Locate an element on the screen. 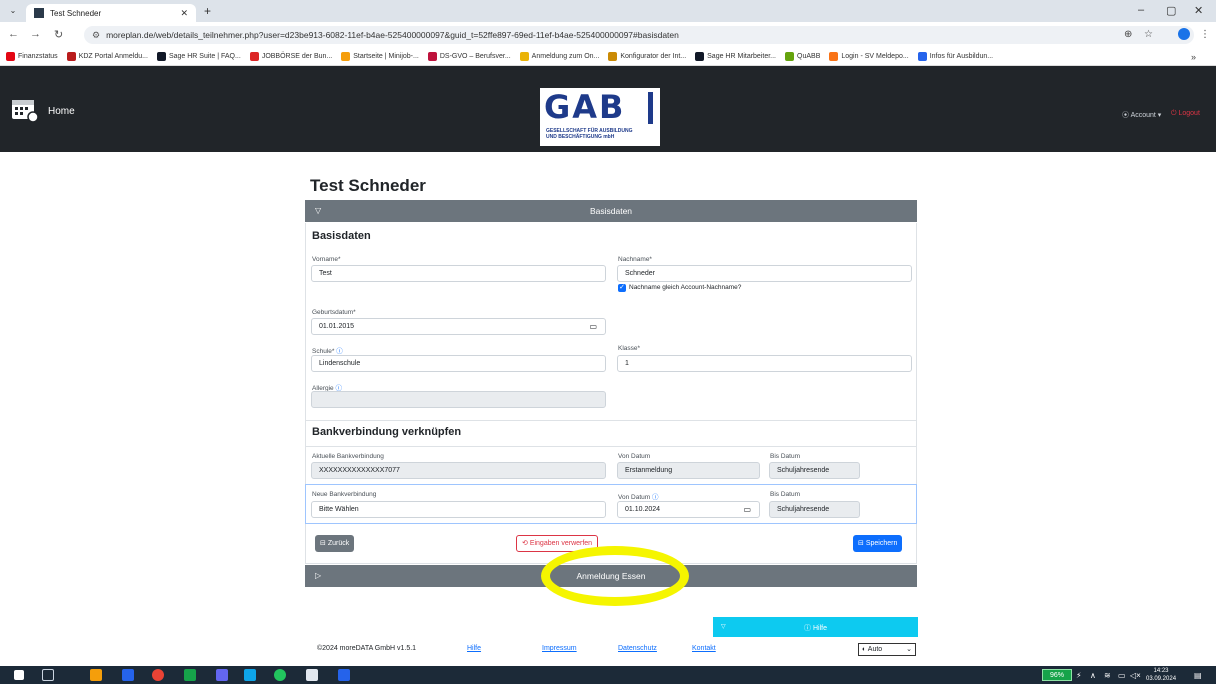 This screenshot has width=1216, height=684. neue-bank-label: Neue Bankverbindung is located at coordinates (344, 494).